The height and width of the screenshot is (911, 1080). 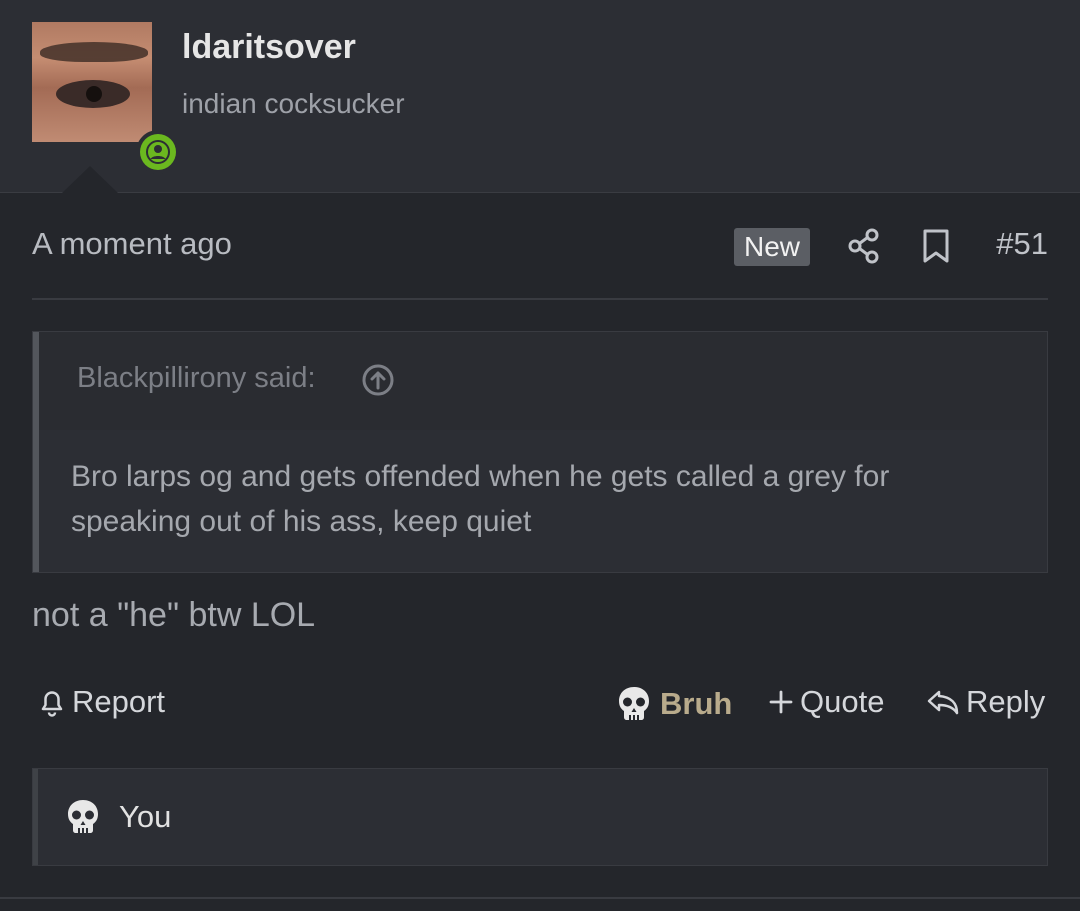 What do you see at coordinates (1022, 244) in the screenshot?
I see `post-number: #51` at bounding box center [1022, 244].